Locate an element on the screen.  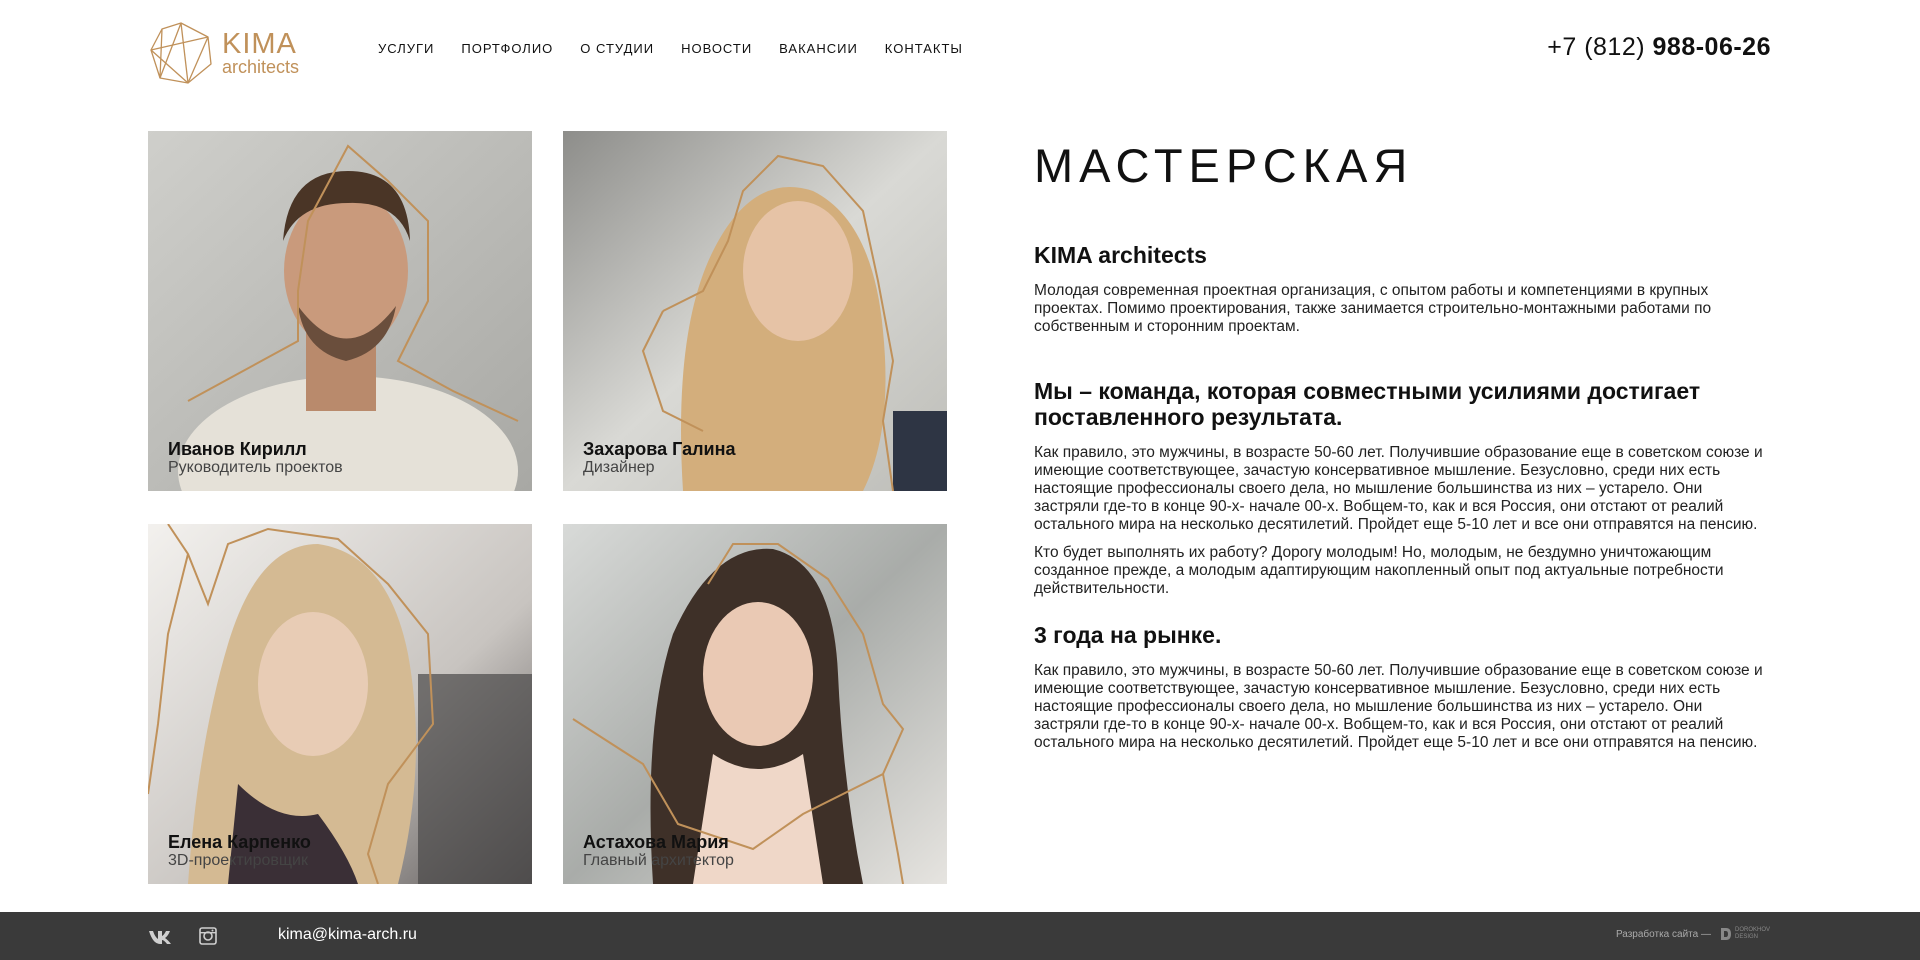
footer-email-link: kima@kima-arch.ru is located at coordinates (347, 935).